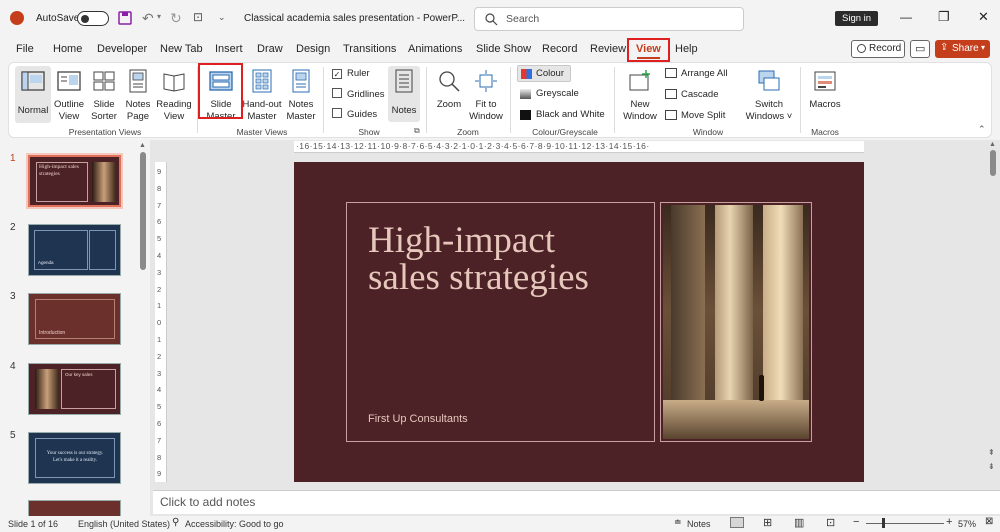 Image resolution: width=1000 pixels, height=532 pixels. What do you see at coordinates (33, 94) in the screenshot?
I see `normal-view-button: Normal` at bounding box center [33, 94].